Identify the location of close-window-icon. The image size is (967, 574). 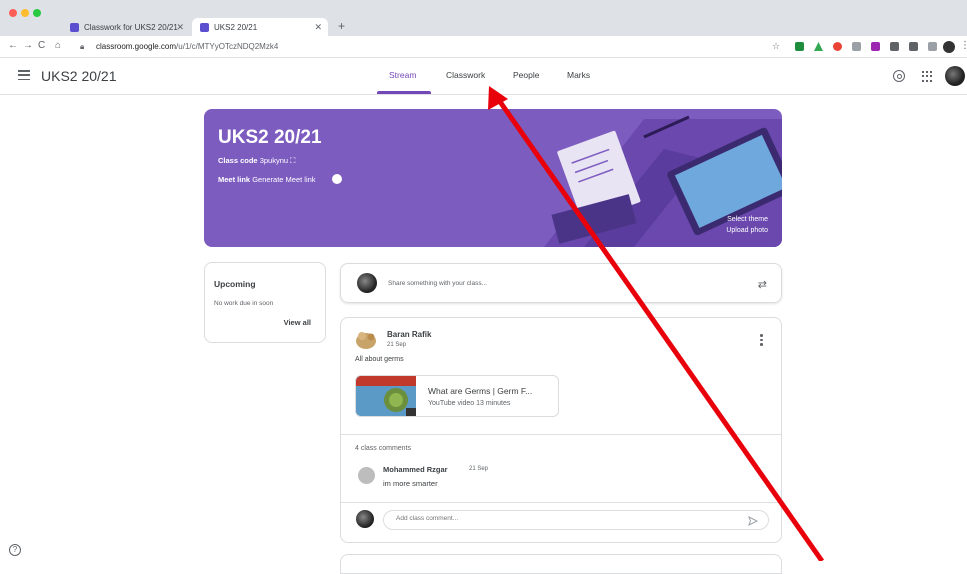
(13, 13).